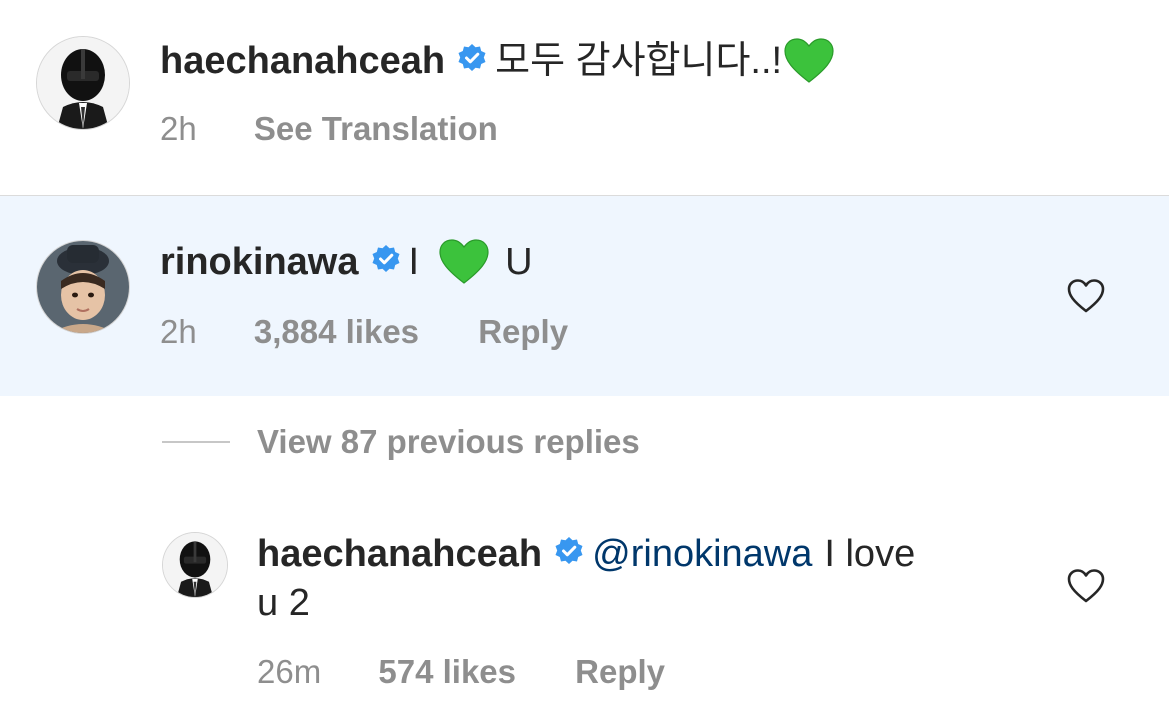 The width and height of the screenshot is (1169, 724). I want to click on avatar-rinokinawa, so click(83, 287).